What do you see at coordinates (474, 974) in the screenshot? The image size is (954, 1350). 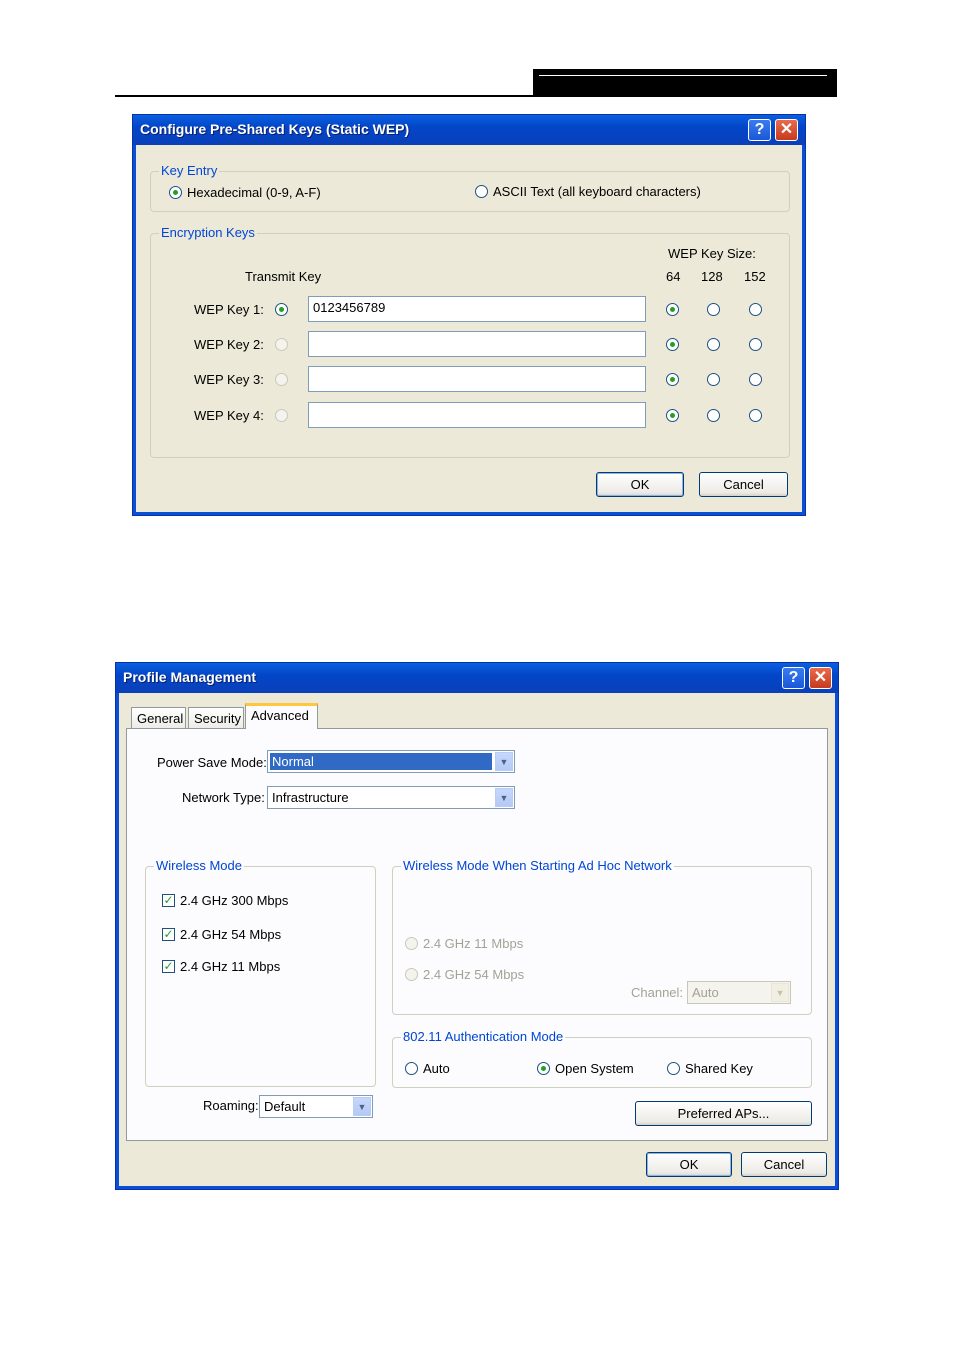 I see `adhoc-54-label: 2.4 GHz 54 Mbps` at bounding box center [474, 974].